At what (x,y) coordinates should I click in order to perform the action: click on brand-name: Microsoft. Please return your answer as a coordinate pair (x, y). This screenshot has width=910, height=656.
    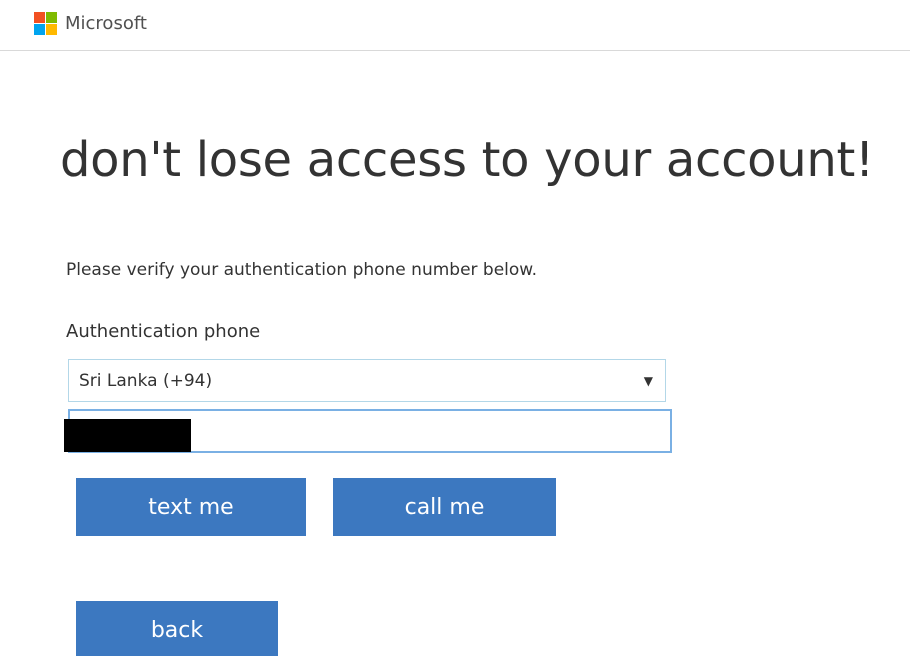
    Looking at the image, I should click on (106, 23).